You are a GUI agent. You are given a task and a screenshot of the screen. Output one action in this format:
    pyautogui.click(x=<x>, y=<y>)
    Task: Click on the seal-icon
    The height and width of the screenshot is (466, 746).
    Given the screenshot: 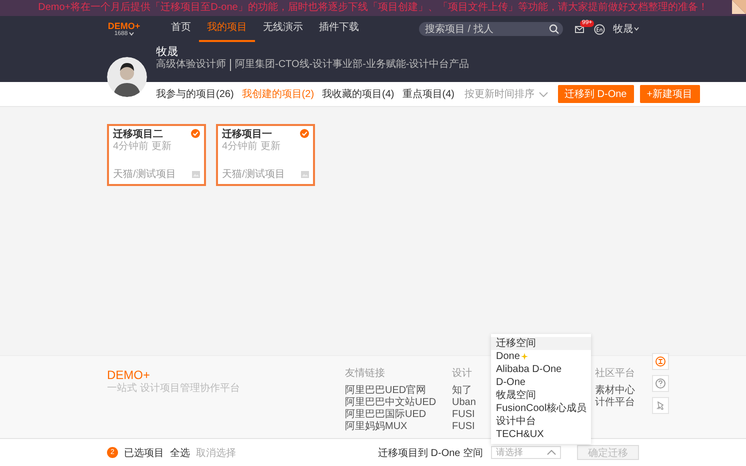 What is the action you would take?
    pyautogui.click(x=660, y=361)
    